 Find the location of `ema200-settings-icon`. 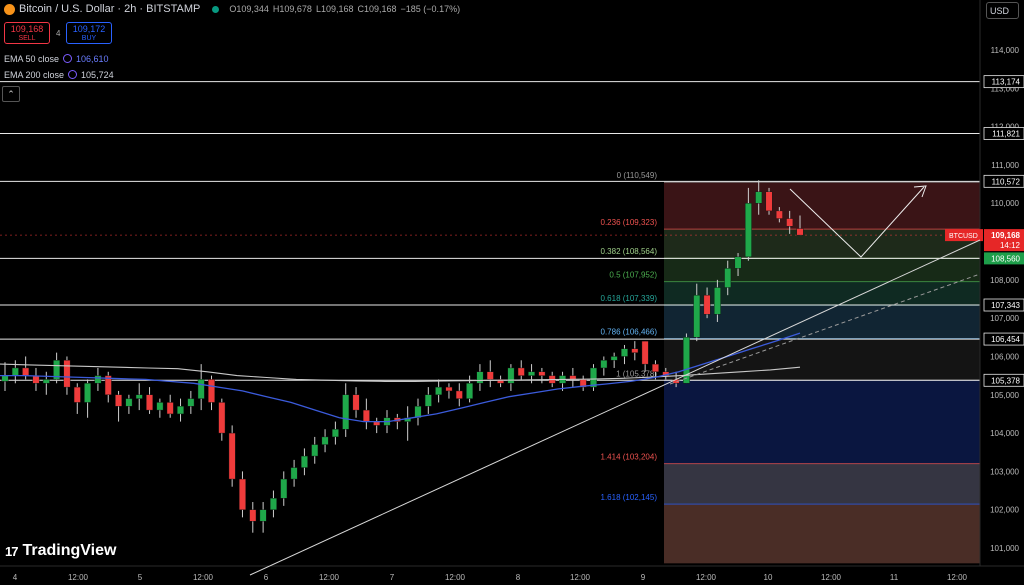

ema200-settings-icon is located at coordinates (73, 74).